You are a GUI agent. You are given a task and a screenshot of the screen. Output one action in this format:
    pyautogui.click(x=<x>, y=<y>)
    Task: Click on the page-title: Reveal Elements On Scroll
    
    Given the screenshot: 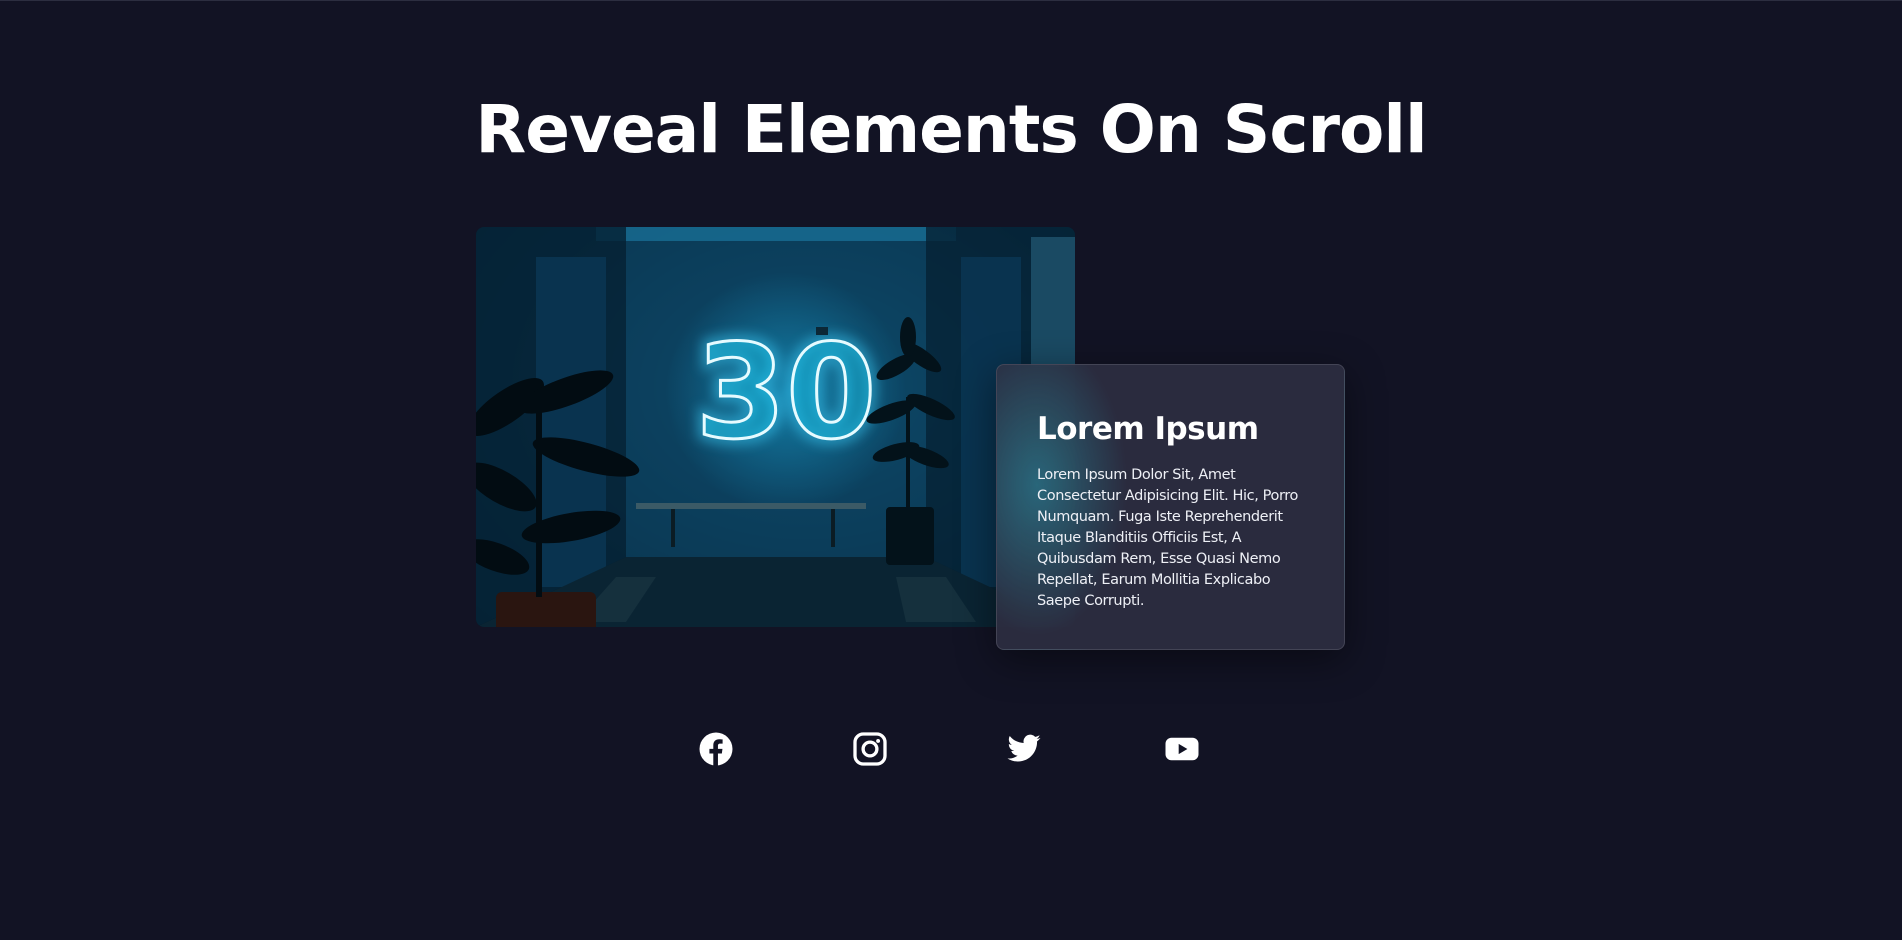 What is the action you would take?
    pyautogui.click(x=951, y=129)
    